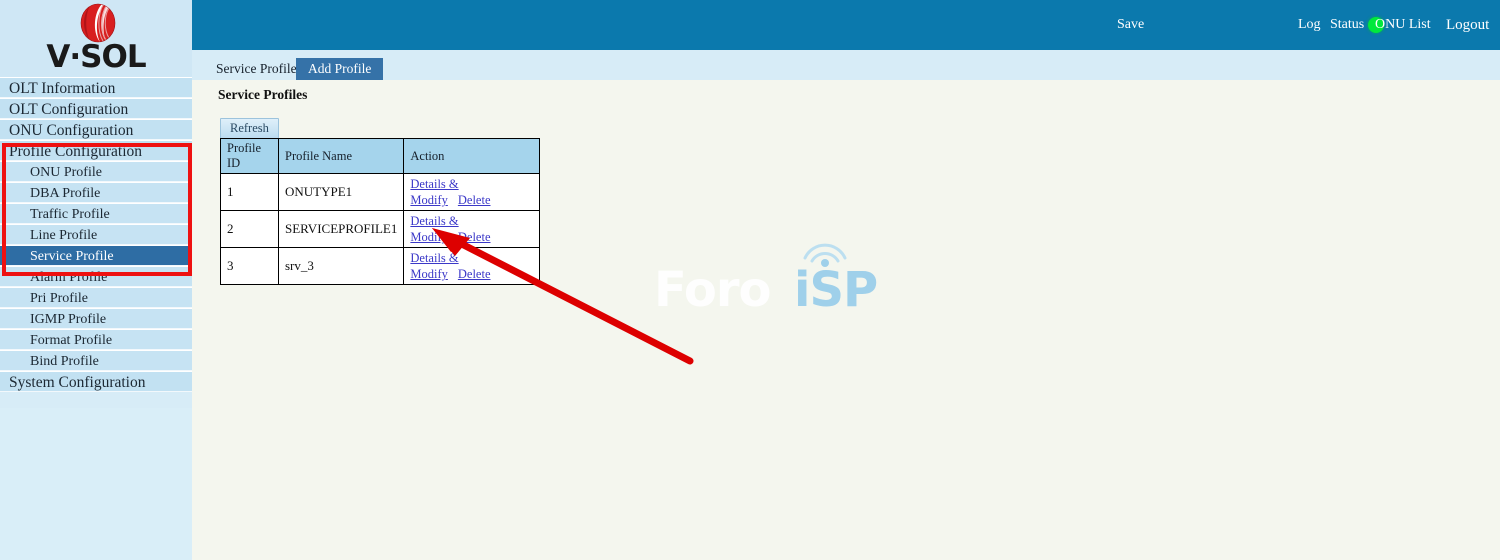 The height and width of the screenshot is (560, 1500). What do you see at coordinates (1467, 25) in the screenshot?
I see `logout-link: Logout` at bounding box center [1467, 25].